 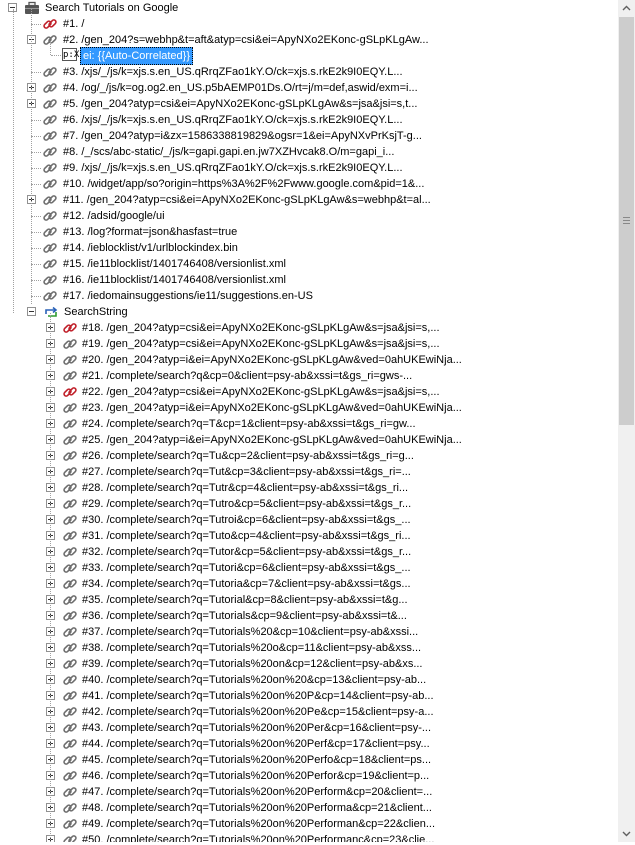 I want to click on group-searchstring: SearchString, so click(x=307, y=312).